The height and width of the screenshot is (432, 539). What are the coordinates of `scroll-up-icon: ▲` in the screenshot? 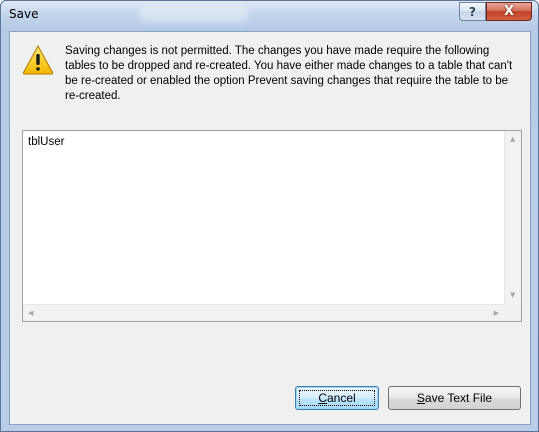 It's located at (512, 139).